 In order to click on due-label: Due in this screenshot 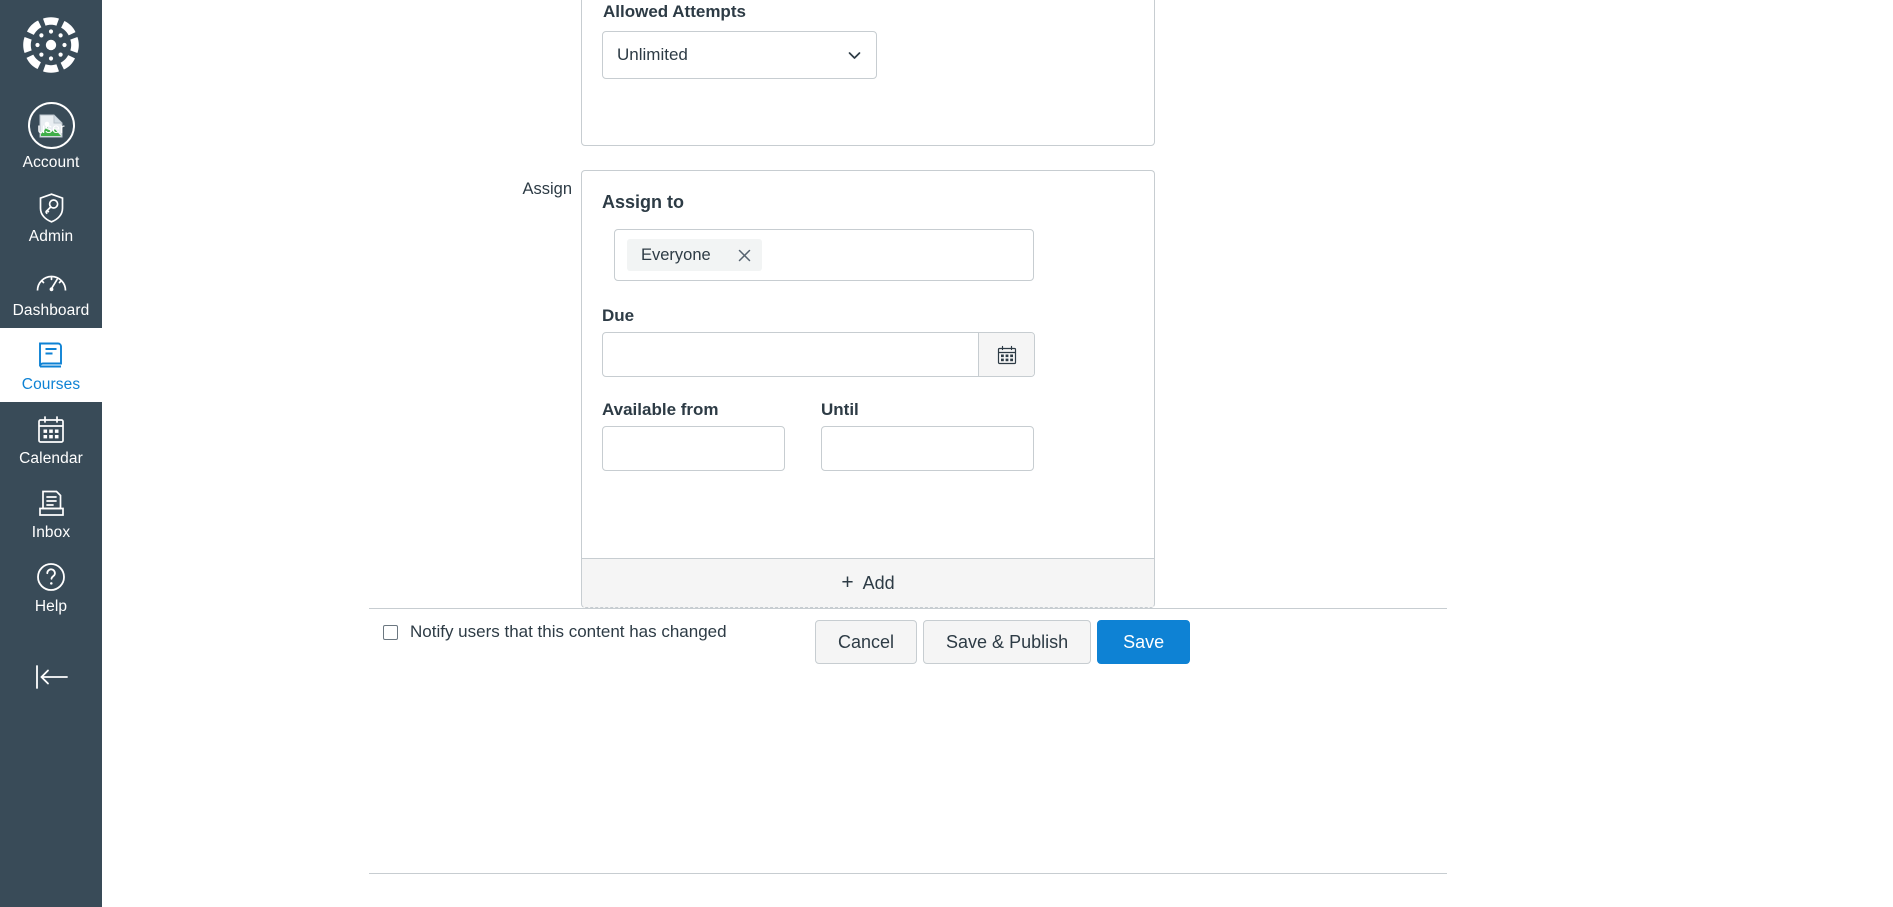, I will do `click(618, 315)`.